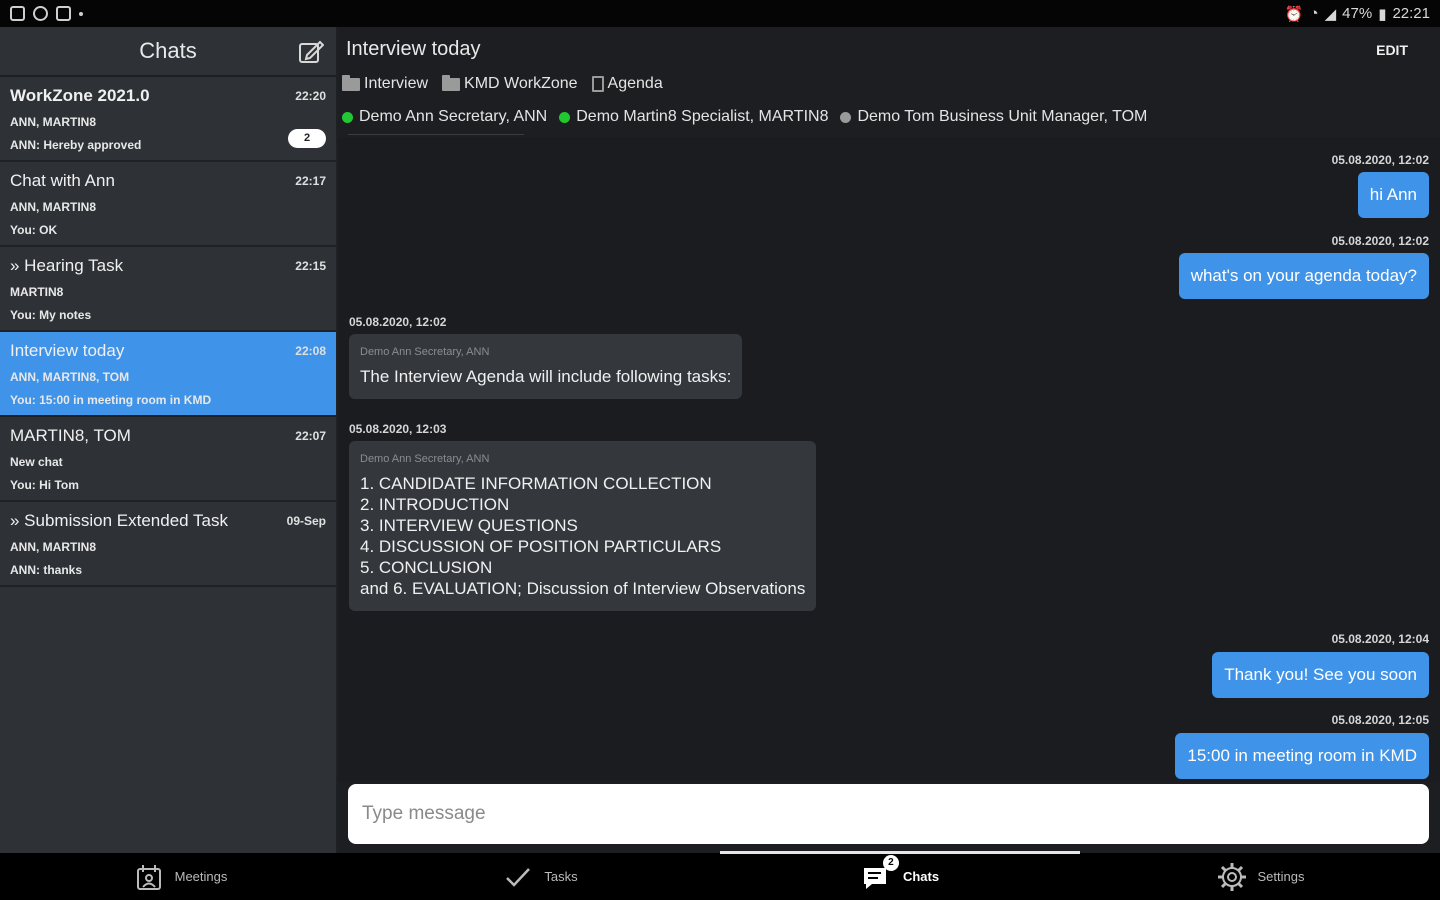 The width and height of the screenshot is (1440, 900). Describe the element at coordinates (310, 266) in the screenshot. I see `chat-time: 22:15` at that location.